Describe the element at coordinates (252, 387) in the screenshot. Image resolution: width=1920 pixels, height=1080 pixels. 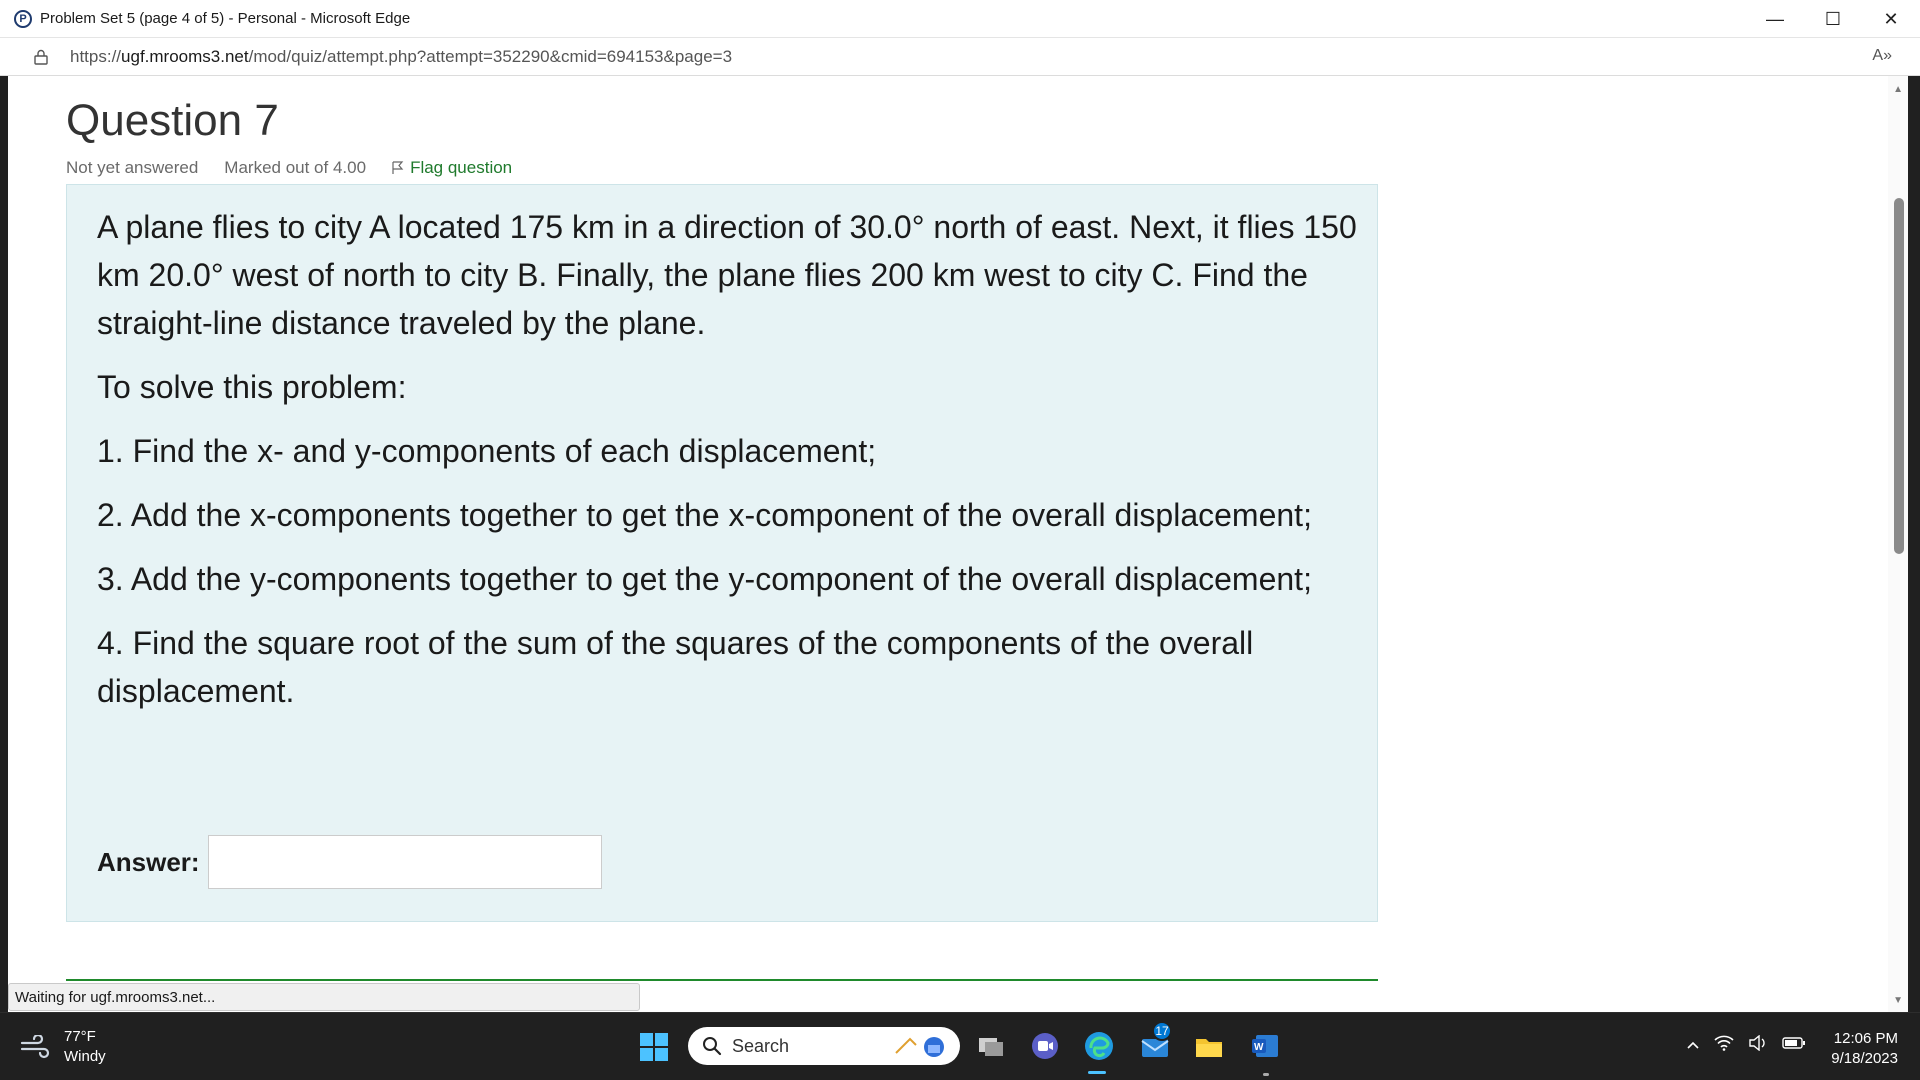
I see `question-paragraph: To solve this problem:` at that location.